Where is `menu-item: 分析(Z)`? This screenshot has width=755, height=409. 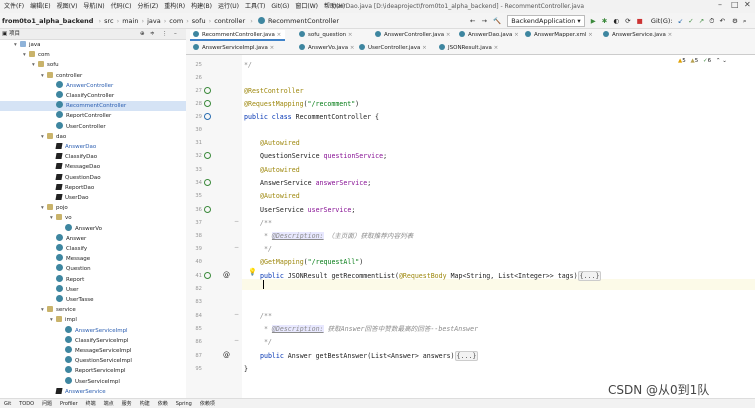
menu-item: 分析(Z) is located at coordinates (147, 6).